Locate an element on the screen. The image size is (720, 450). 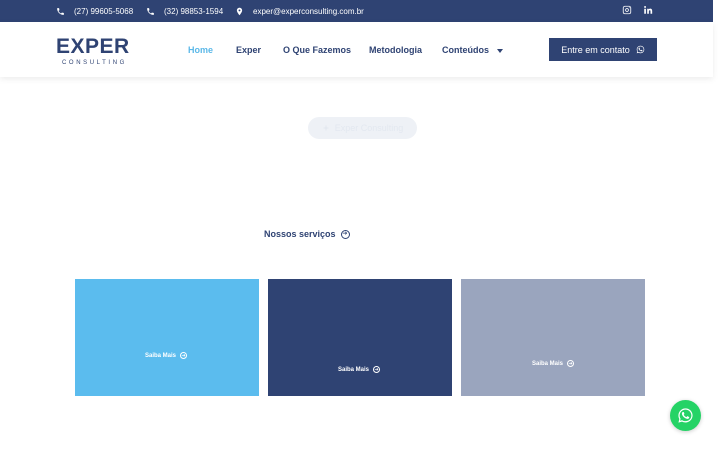
whatsapp-float-button is located at coordinates (685, 415).